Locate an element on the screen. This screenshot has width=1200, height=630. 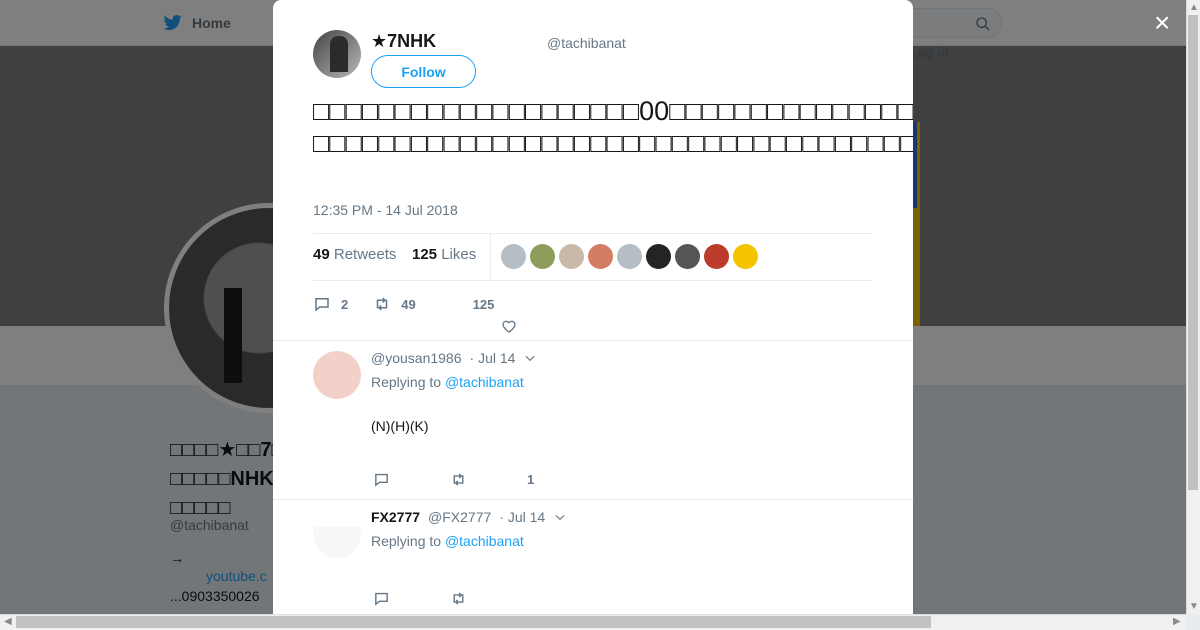
tweet-stats: 49 Retweets 125 Likes is located at coordinates (593, 257).